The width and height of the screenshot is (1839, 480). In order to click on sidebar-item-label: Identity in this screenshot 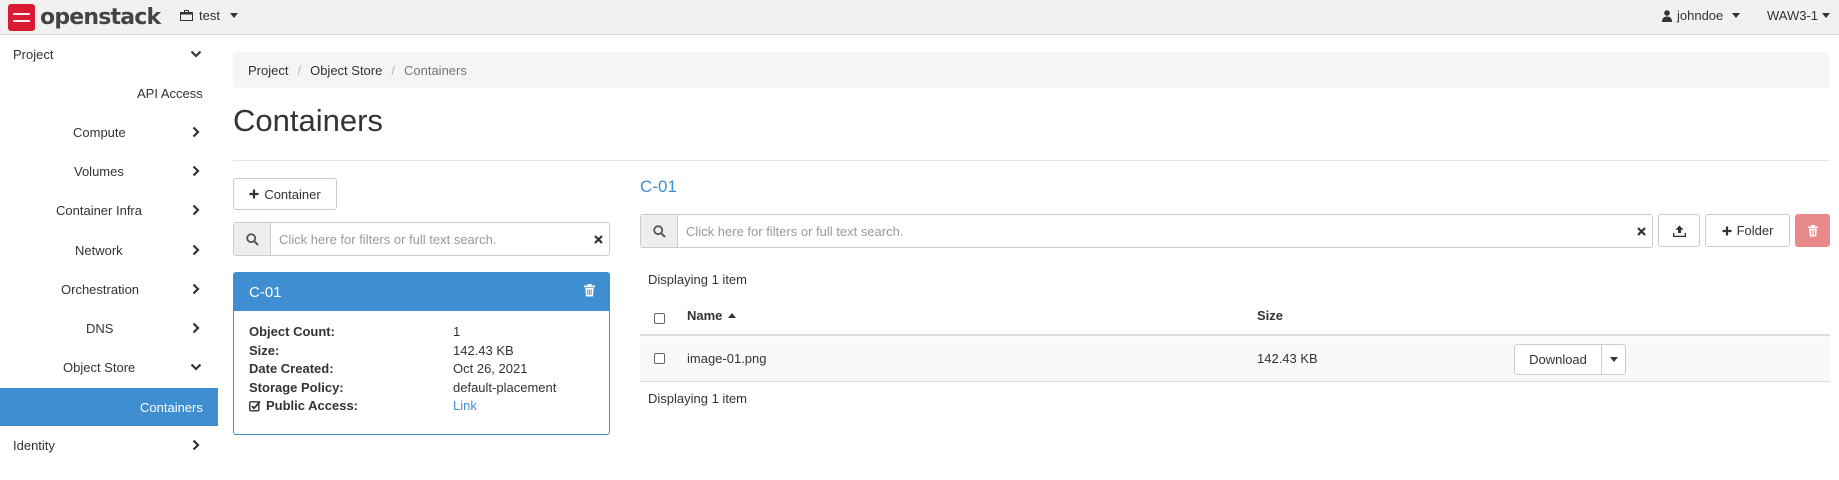, I will do `click(34, 445)`.